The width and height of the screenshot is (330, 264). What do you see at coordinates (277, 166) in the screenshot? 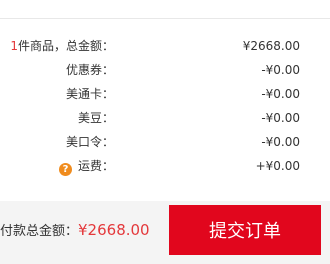
I see `shipping-value: +¥0.00` at bounding box center [277, 166].